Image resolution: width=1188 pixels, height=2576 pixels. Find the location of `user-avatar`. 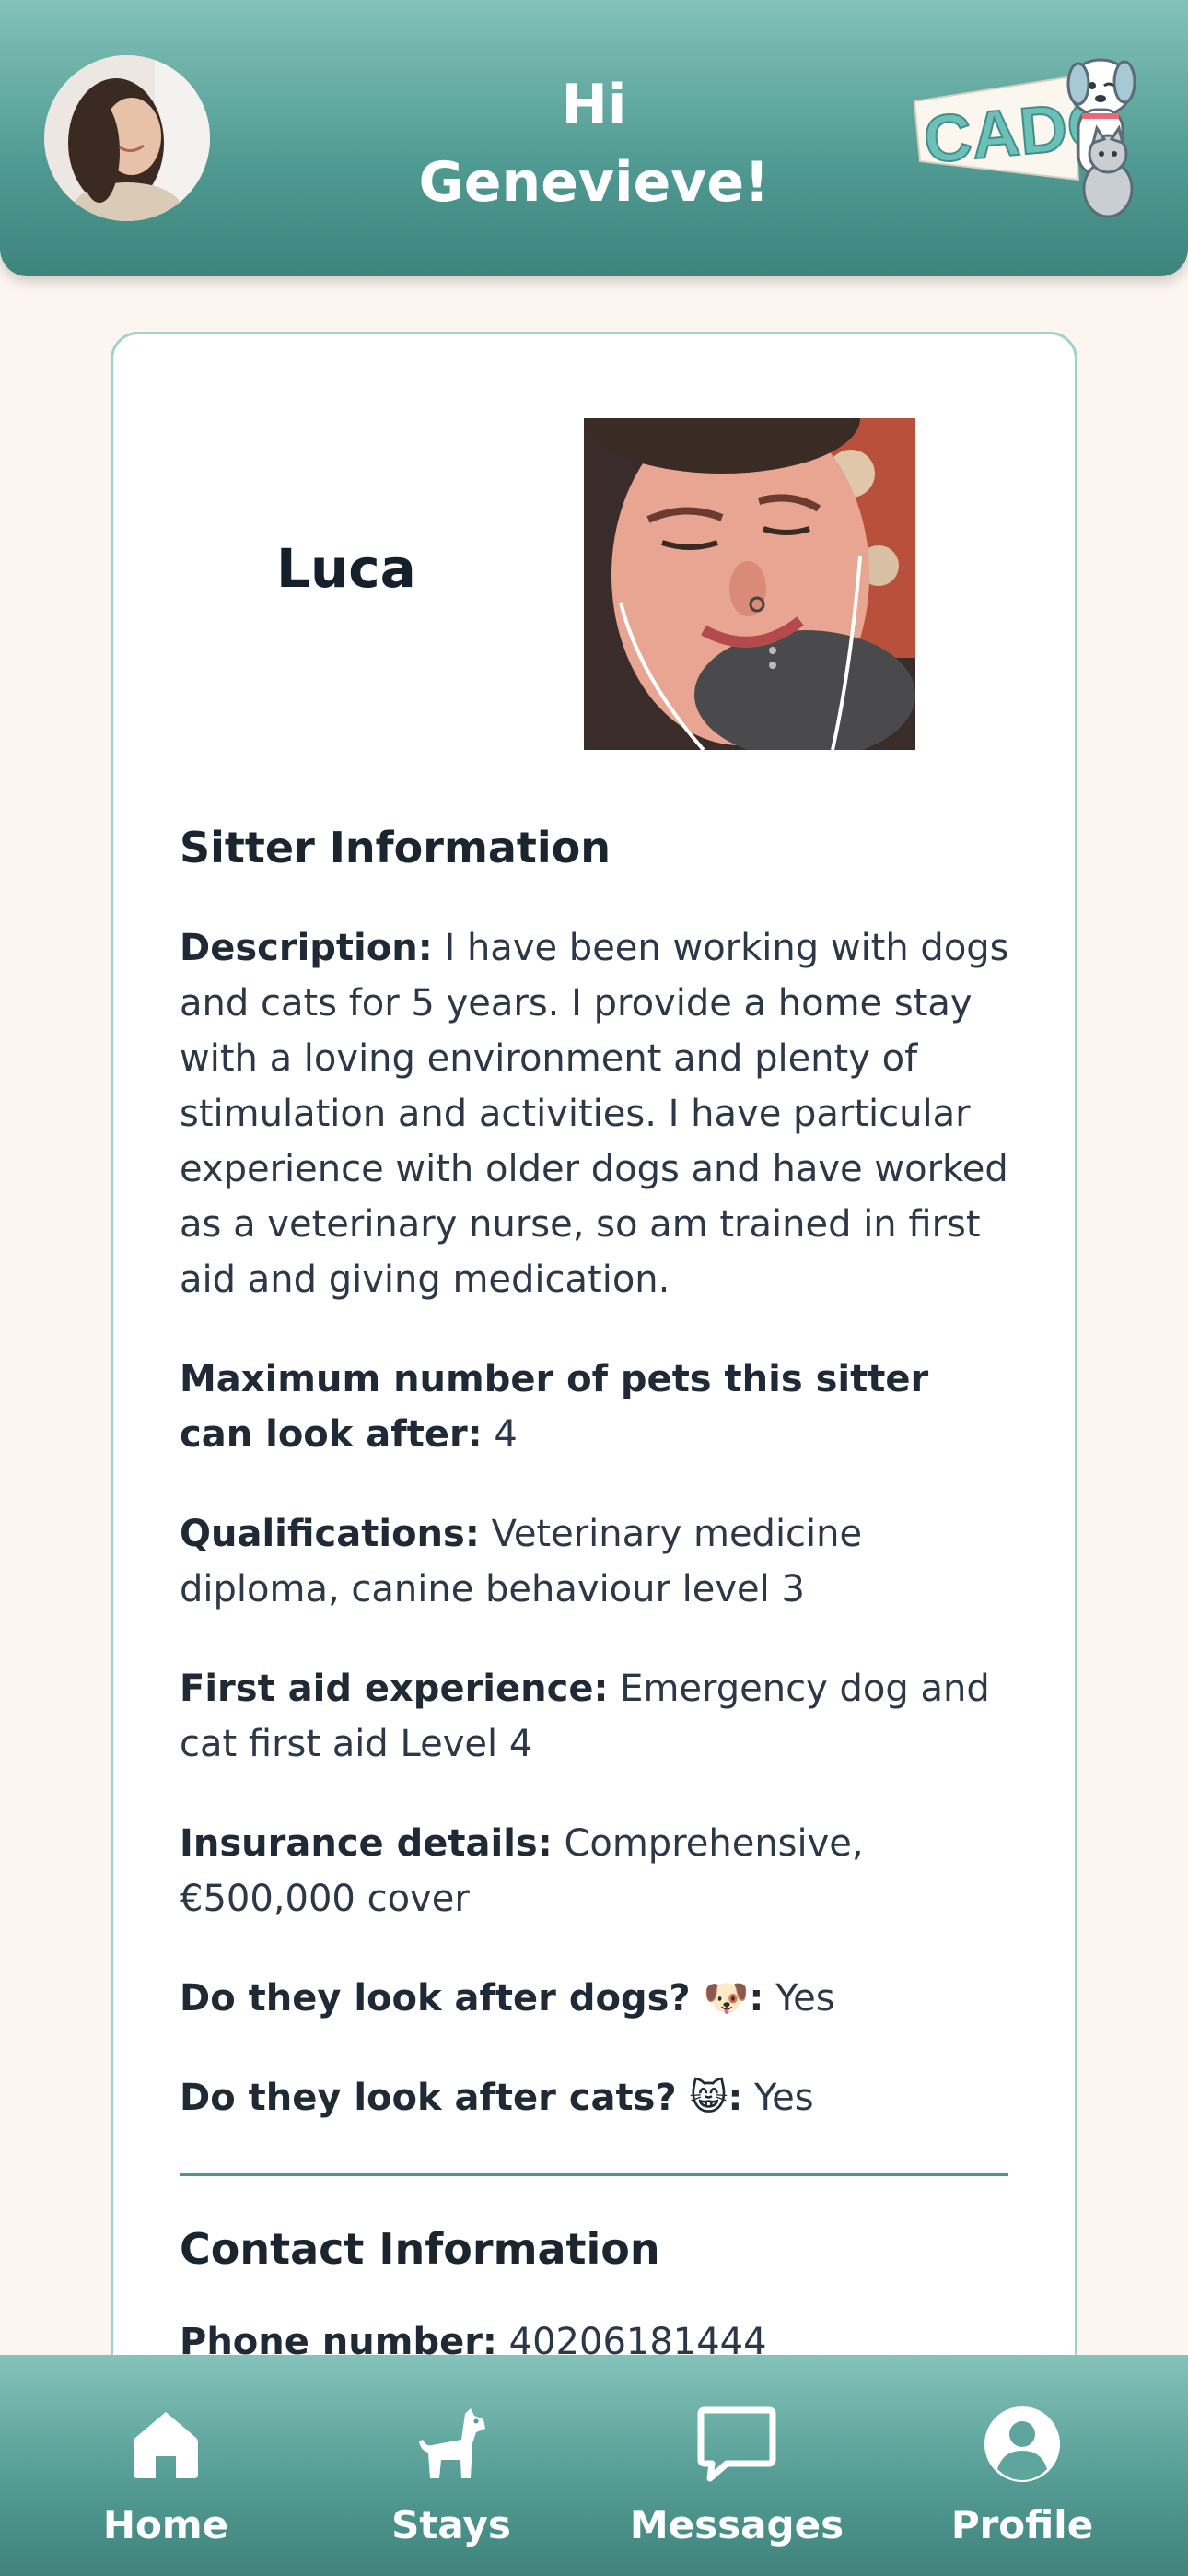

user-avatar is located at coordinates (127, 138).